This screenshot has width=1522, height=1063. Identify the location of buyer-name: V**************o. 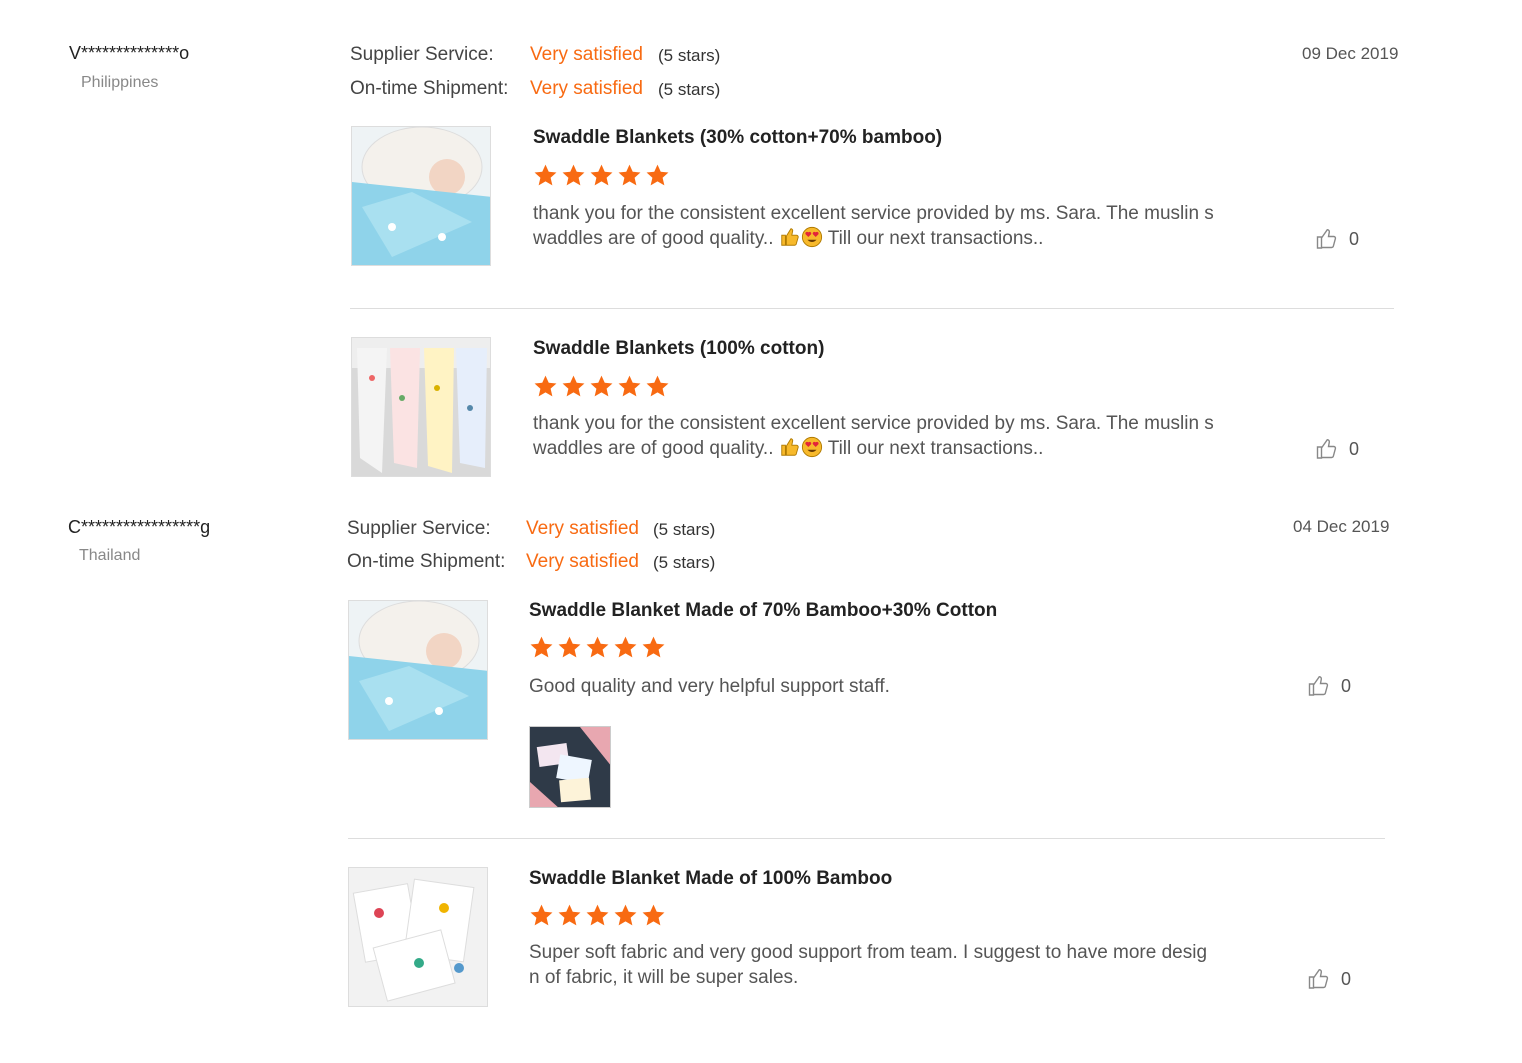
(129, 53).